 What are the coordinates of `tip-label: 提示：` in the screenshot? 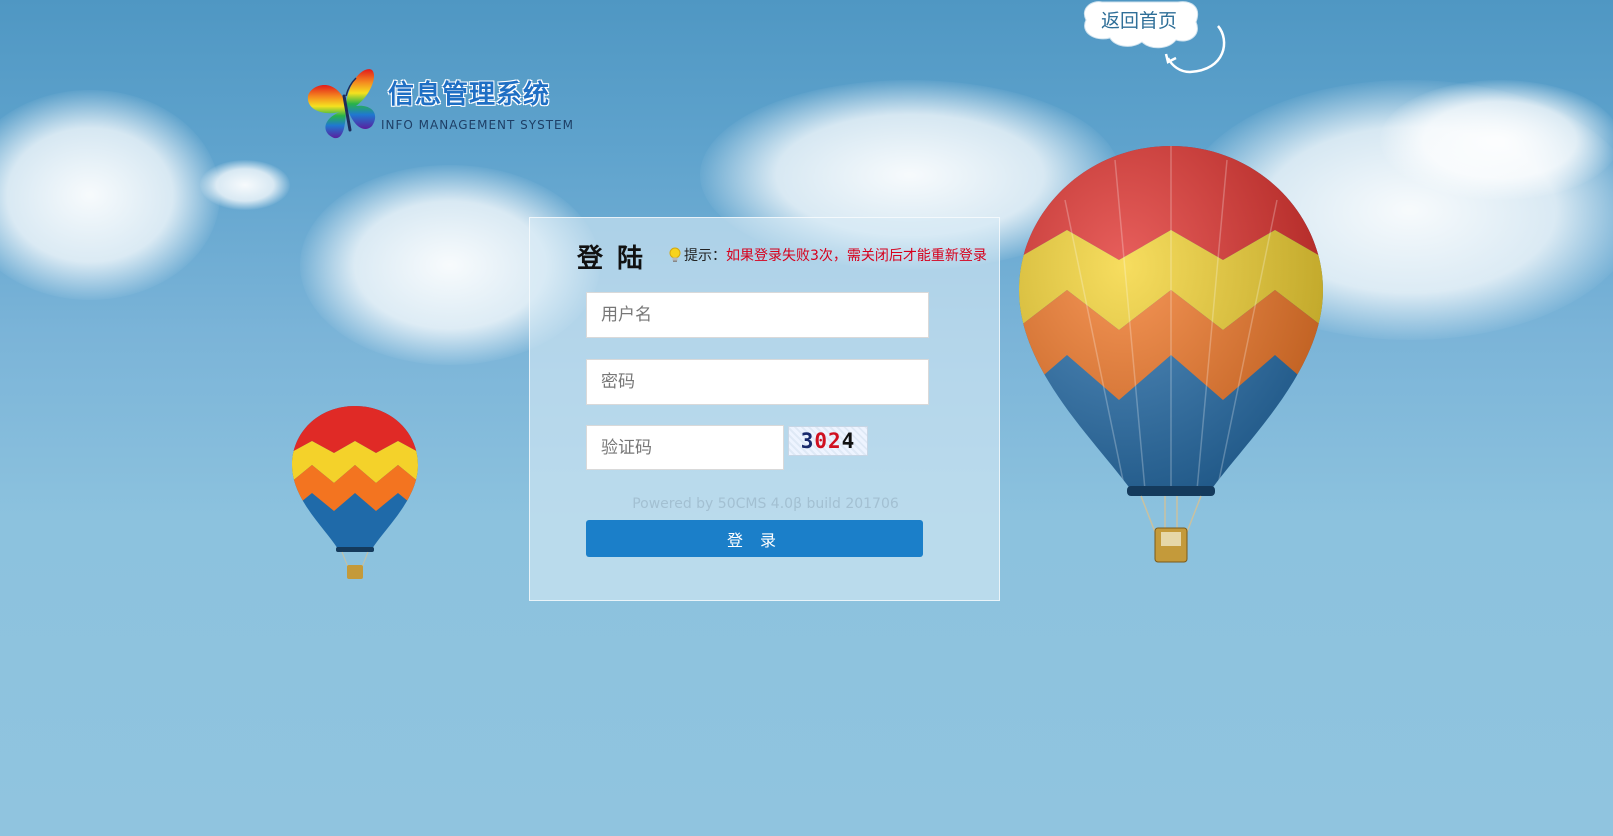 It's located at (705, 256).